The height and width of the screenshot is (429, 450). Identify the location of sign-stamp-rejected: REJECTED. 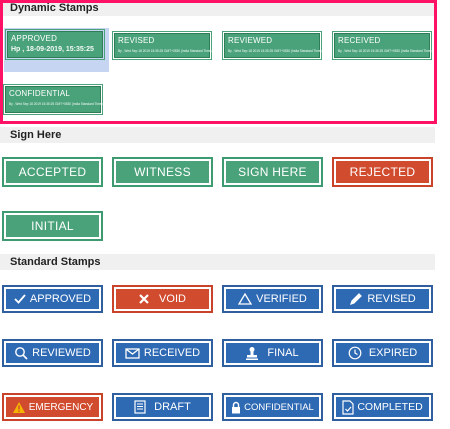
(382, 172).